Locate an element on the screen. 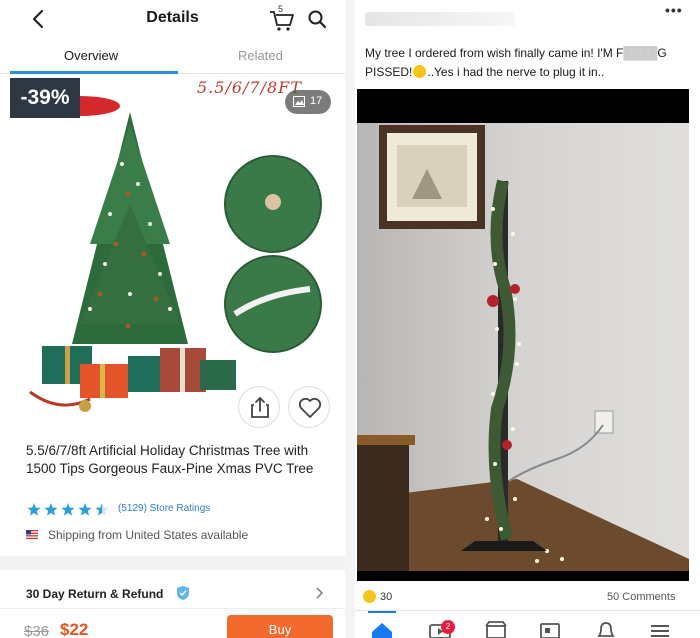 This screenshot has height=638, width=700. wishlist-button is located at coordinates (309, 407).